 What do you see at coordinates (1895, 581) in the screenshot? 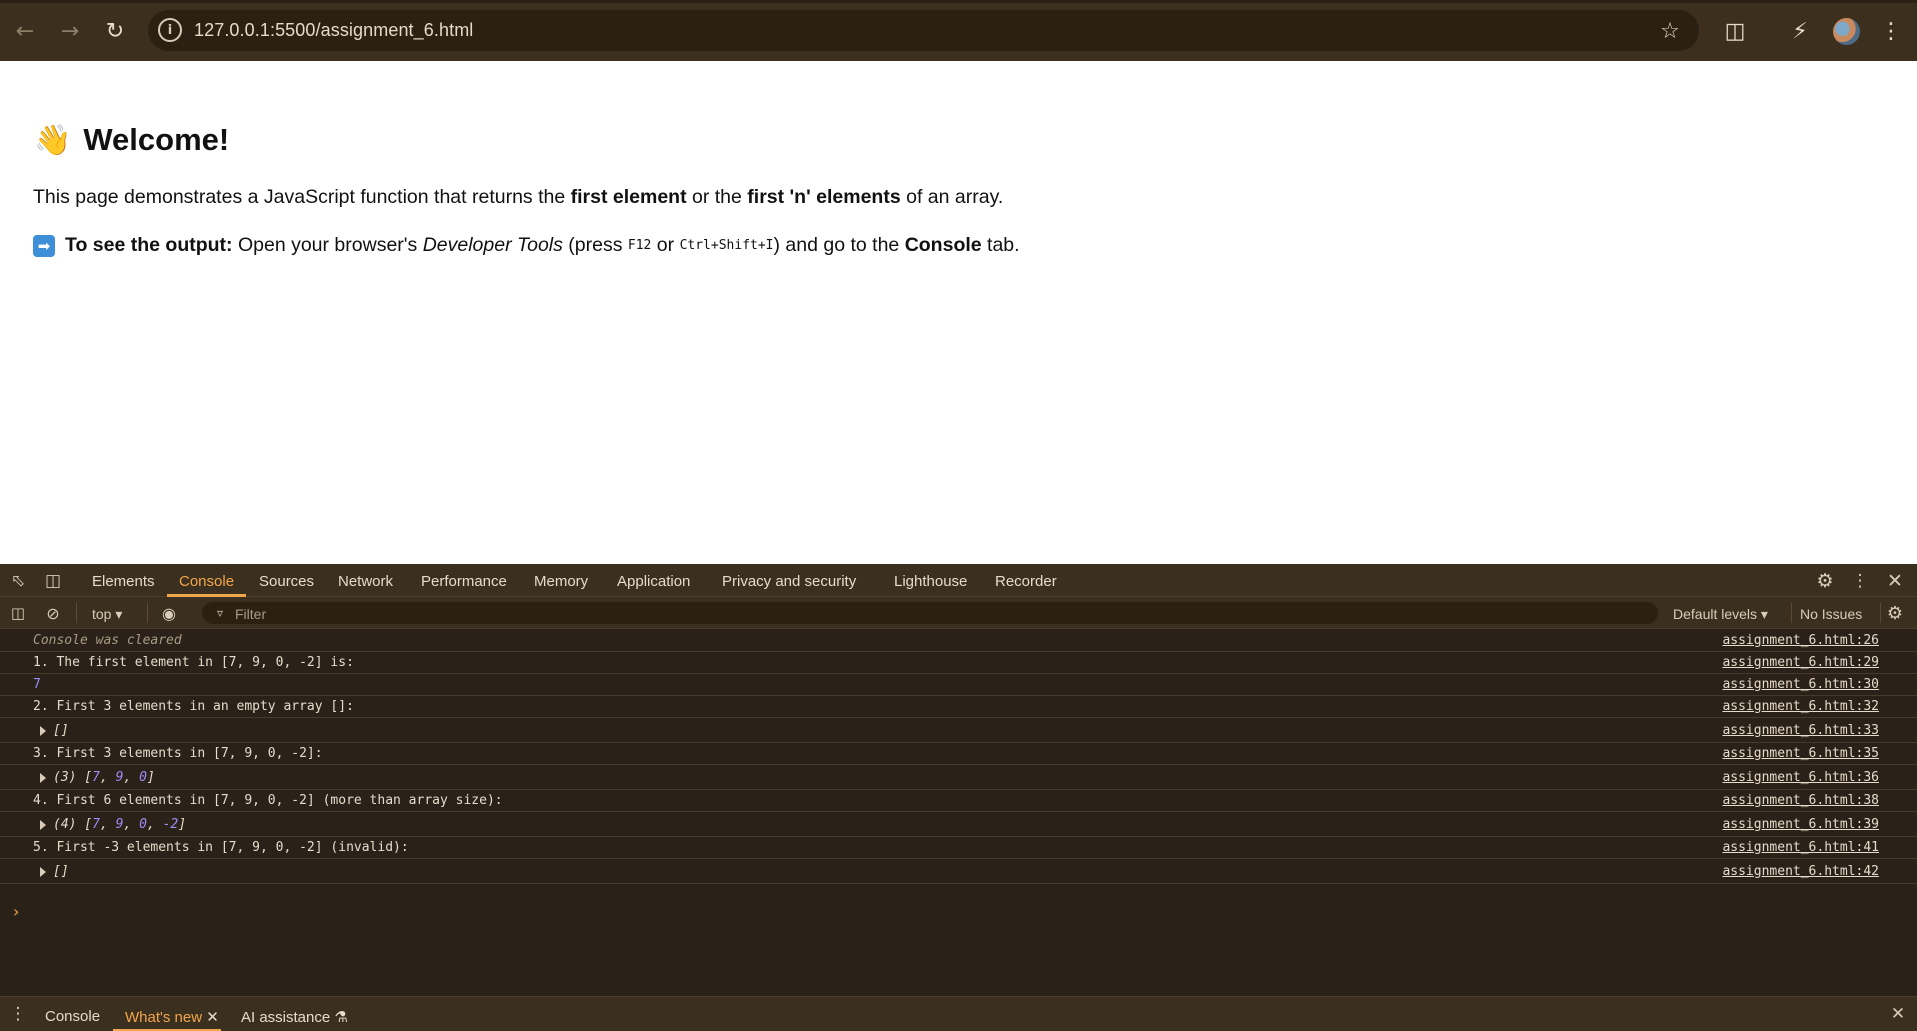
I see `close-devtools-icon: ✕` at bounding box center [1895, 581].